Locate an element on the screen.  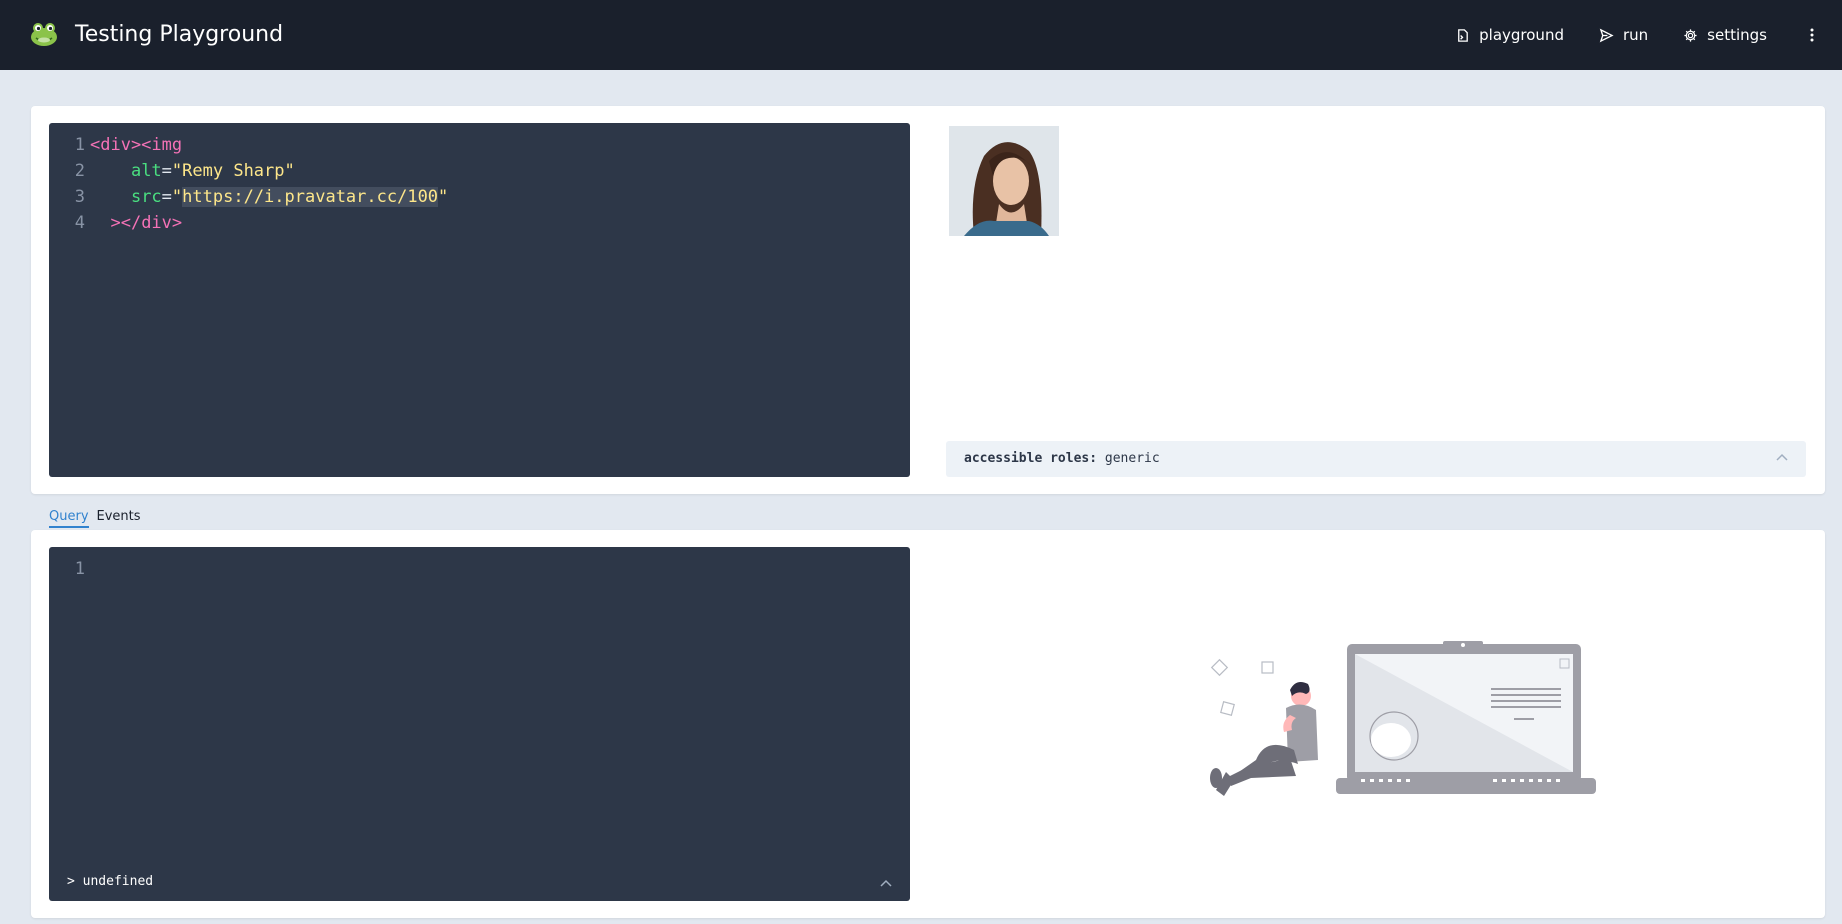
avatar-photo is located at coordinates (1004, 181).